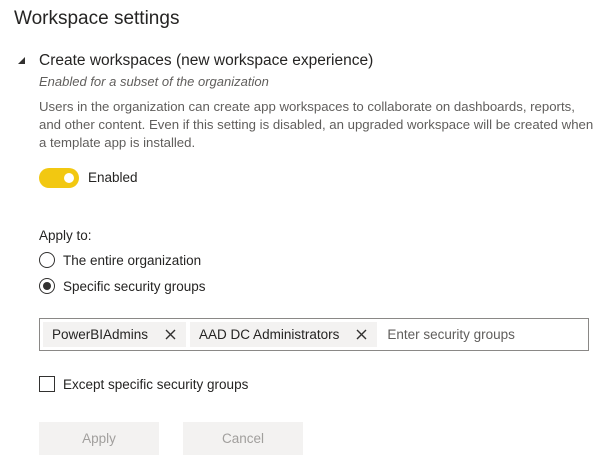  I want to click on security-groups-picker: PowerBIAdmins AAD DC Administrators, so click(314, 334).